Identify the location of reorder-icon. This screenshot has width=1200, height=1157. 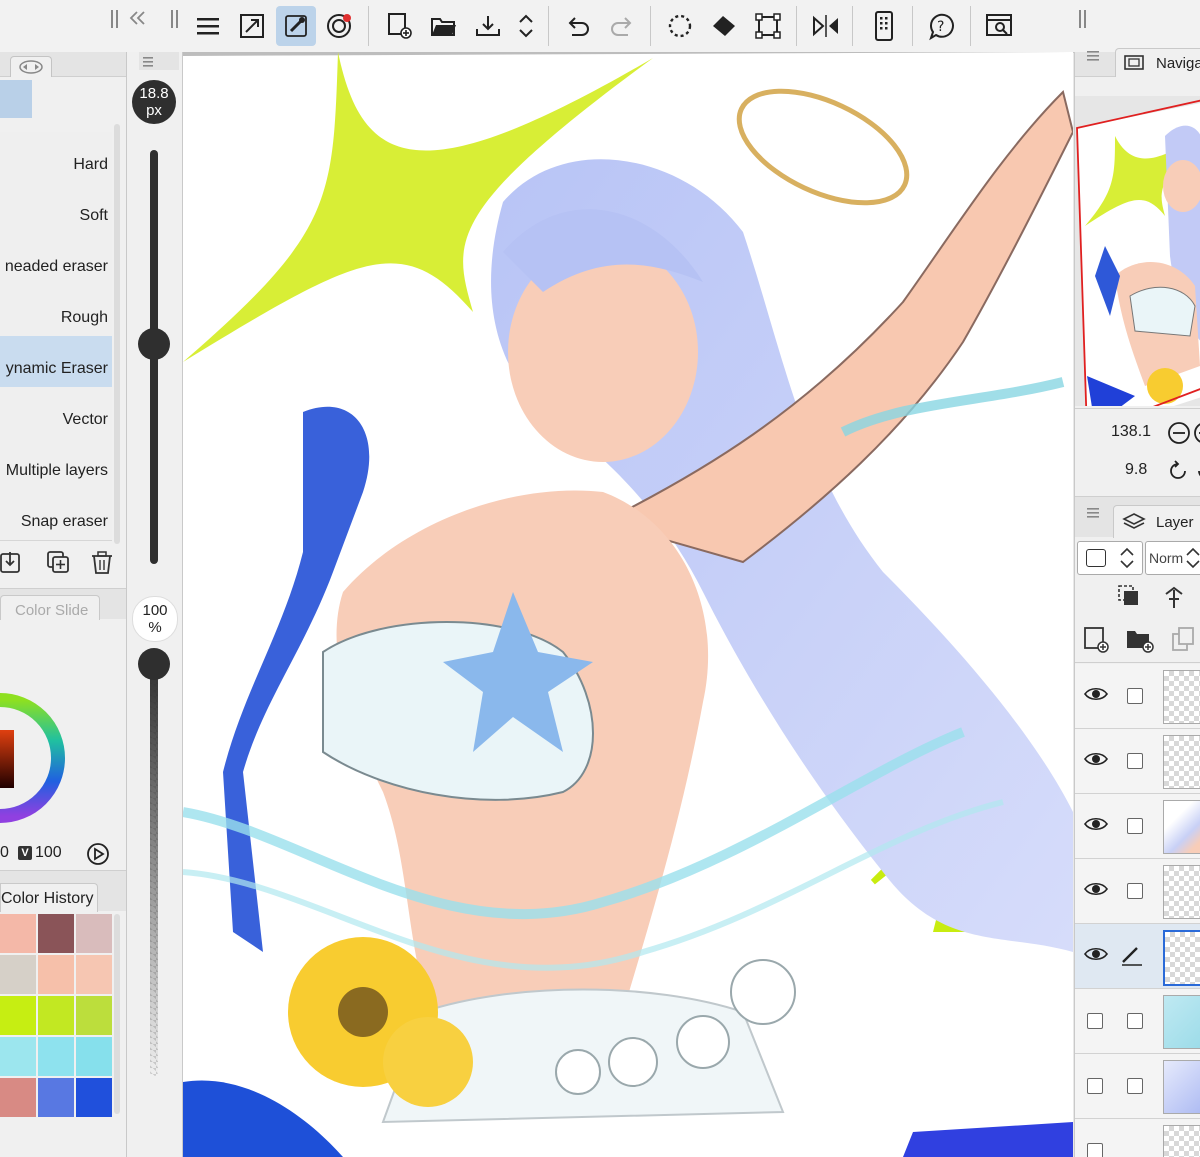
(526, 26).